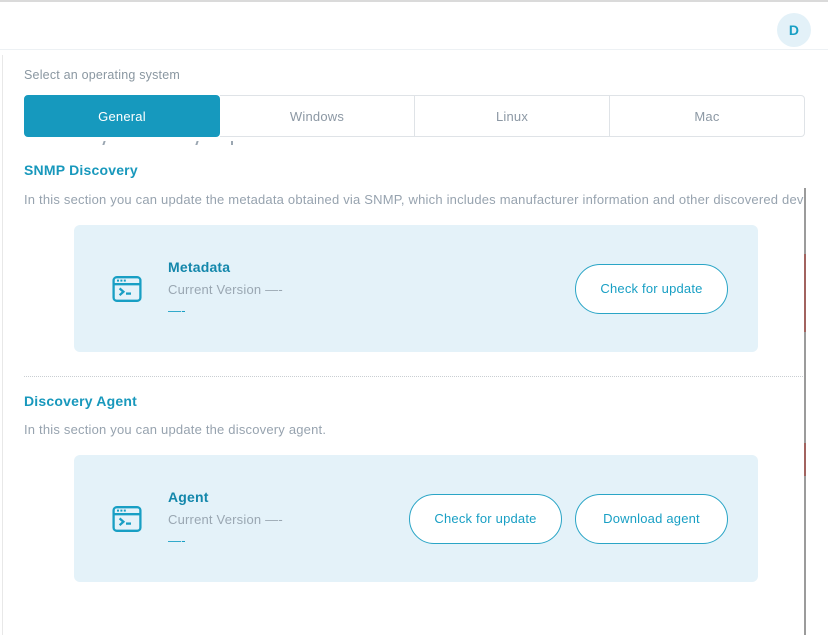  I want to click on section-divider, so click(414, 376).